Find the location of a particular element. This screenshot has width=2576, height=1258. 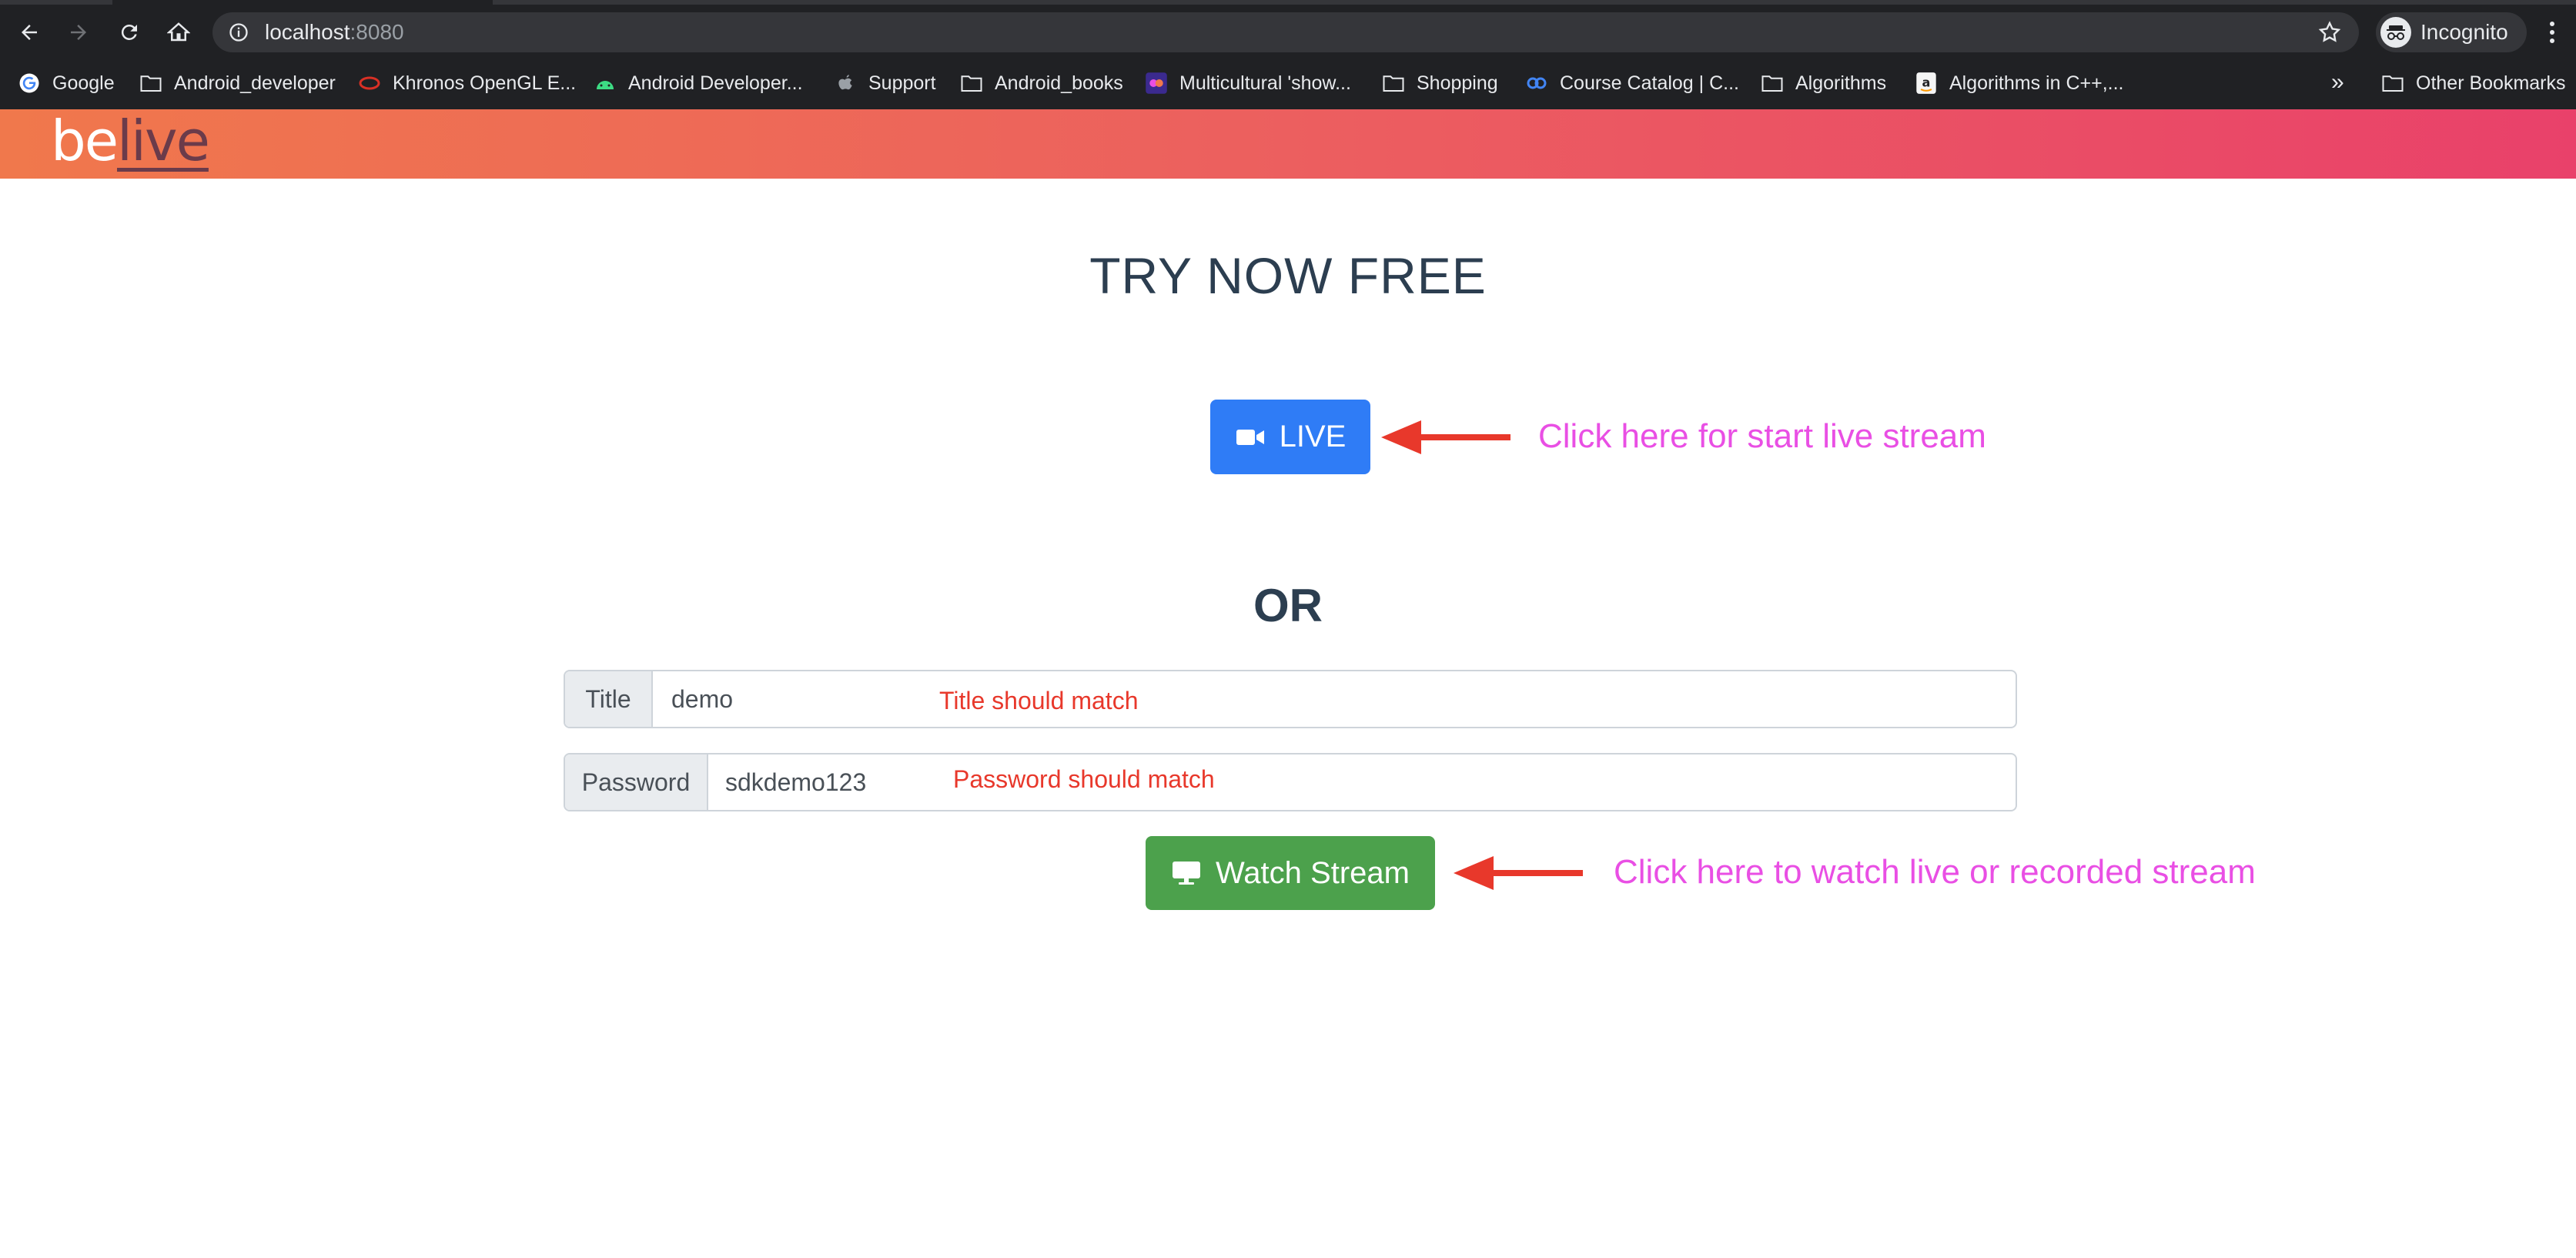

back-button is located at coordinates (29, 32).